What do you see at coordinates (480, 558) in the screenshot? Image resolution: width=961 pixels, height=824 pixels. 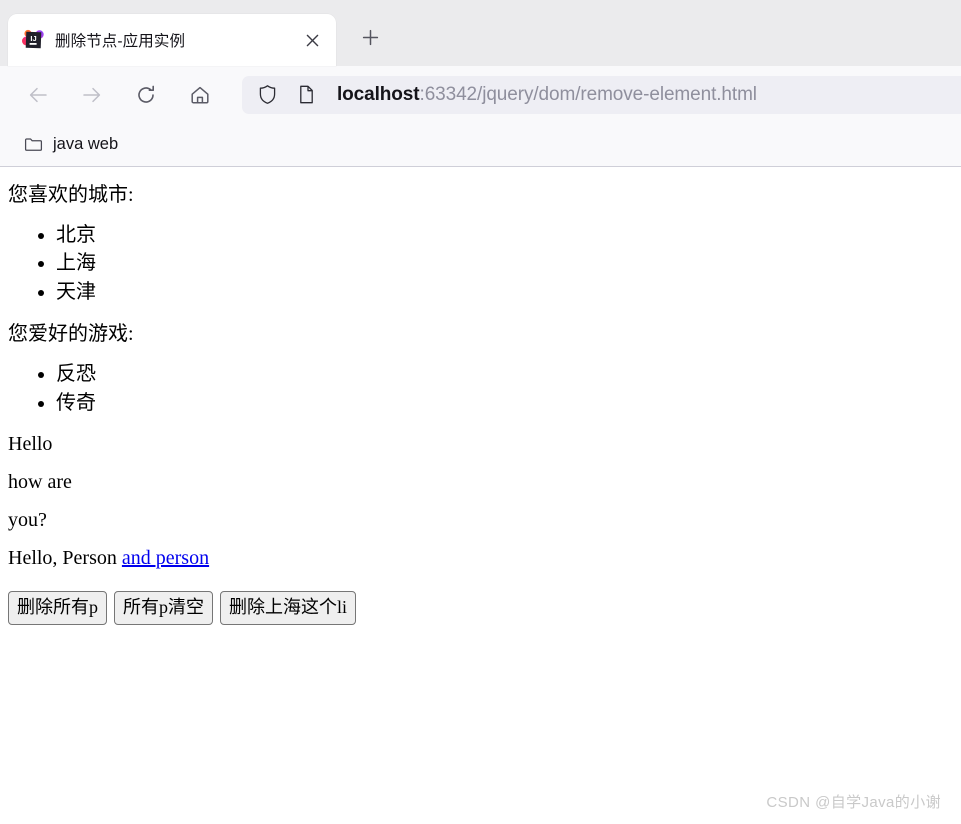 I see `paragraph-person: Hello, Person and person` at bounding box center [480, 558].